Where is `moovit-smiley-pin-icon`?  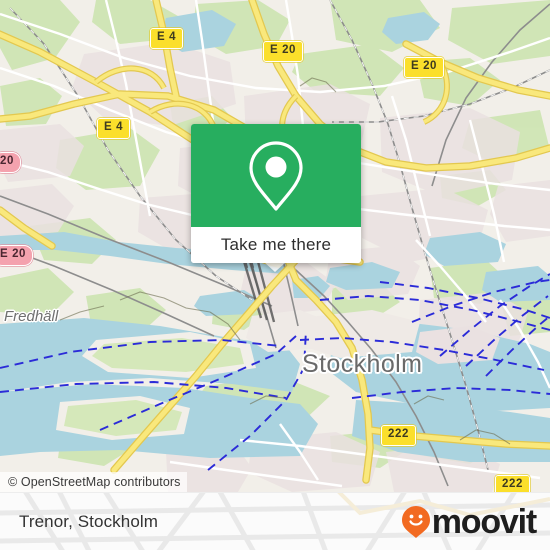 moovit-smiley-pin-icon is located at coordinates (416, 522).